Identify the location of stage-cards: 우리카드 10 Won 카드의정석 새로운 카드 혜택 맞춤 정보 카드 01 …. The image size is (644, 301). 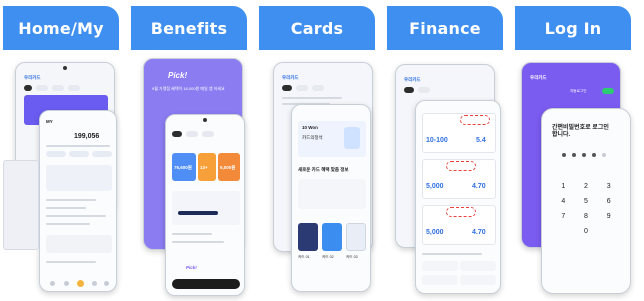
(317, 178).